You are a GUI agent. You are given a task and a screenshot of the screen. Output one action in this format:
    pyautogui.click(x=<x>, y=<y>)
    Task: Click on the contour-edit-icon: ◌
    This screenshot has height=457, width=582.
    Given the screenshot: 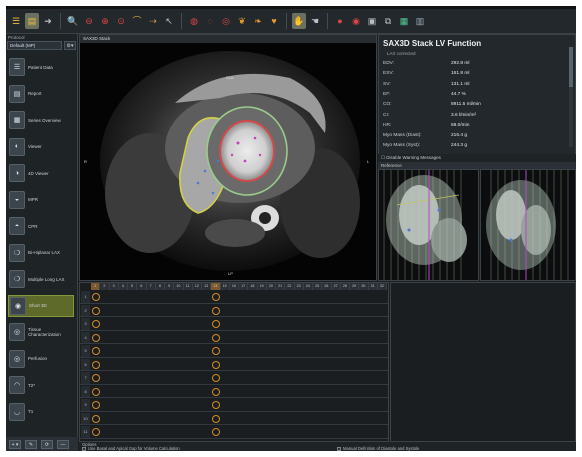 What is the action you would take?
    pyautogui.click(x=210, y=21)
    